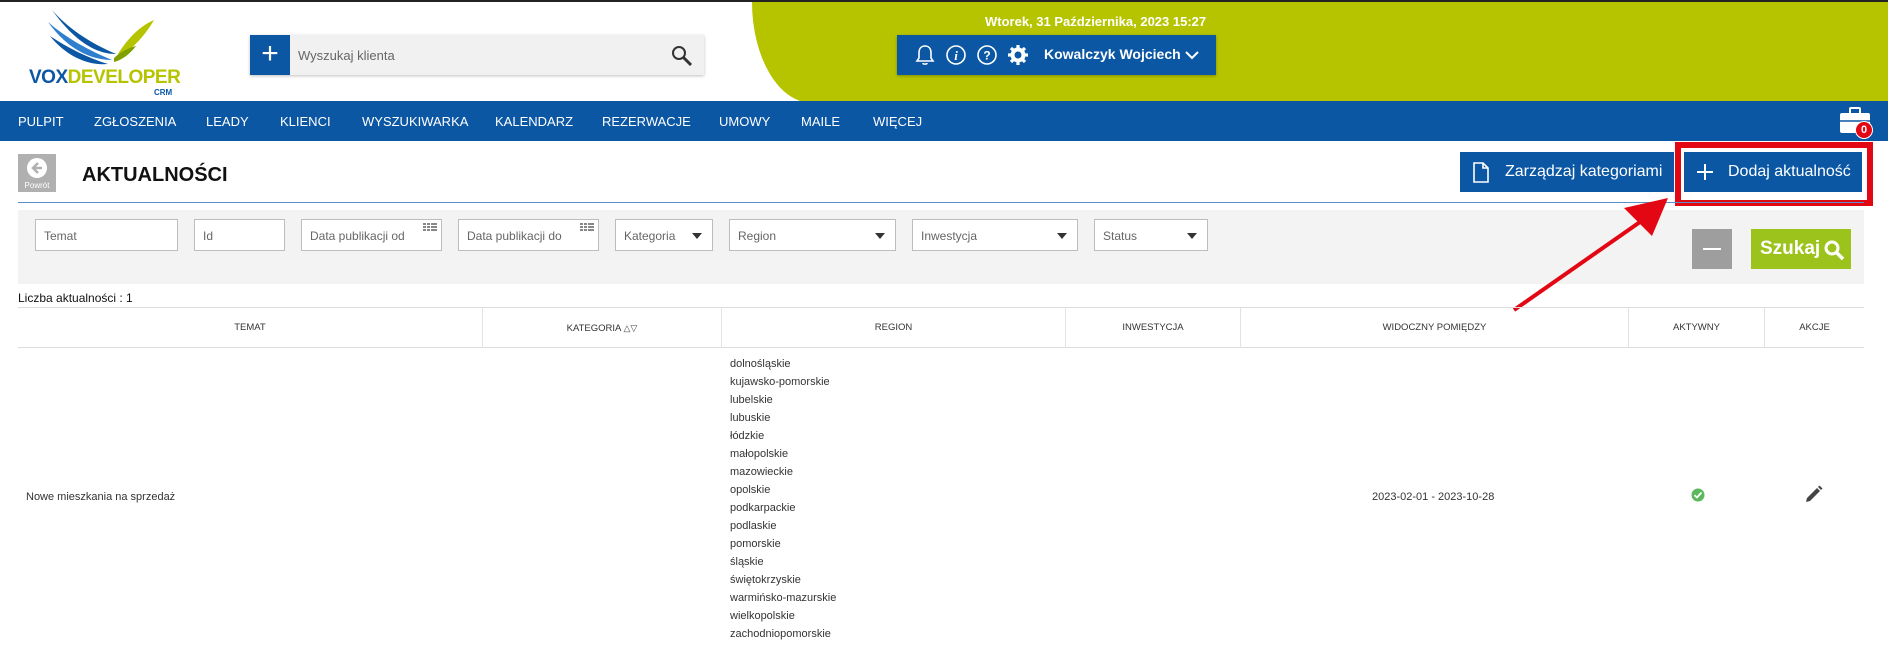 This screenshot has width=1888, height=656. Describe the element at coordinates (1697, 328) in the screenshot. I see `col-header-aktywny: AKTYWNY` at that location.